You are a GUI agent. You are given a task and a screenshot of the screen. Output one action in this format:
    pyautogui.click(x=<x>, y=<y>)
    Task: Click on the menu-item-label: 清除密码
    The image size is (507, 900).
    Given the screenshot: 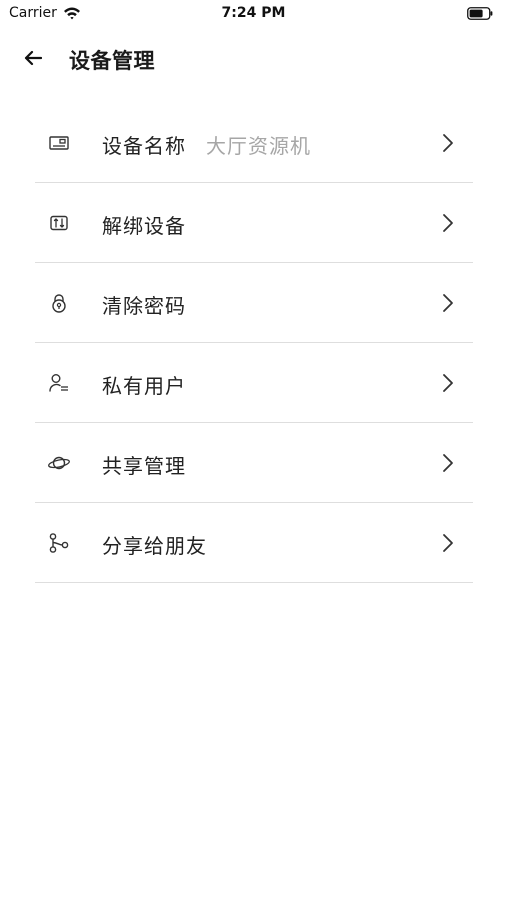 What is the action you would take?
    pyautogui.click(x=144, y=306)
    